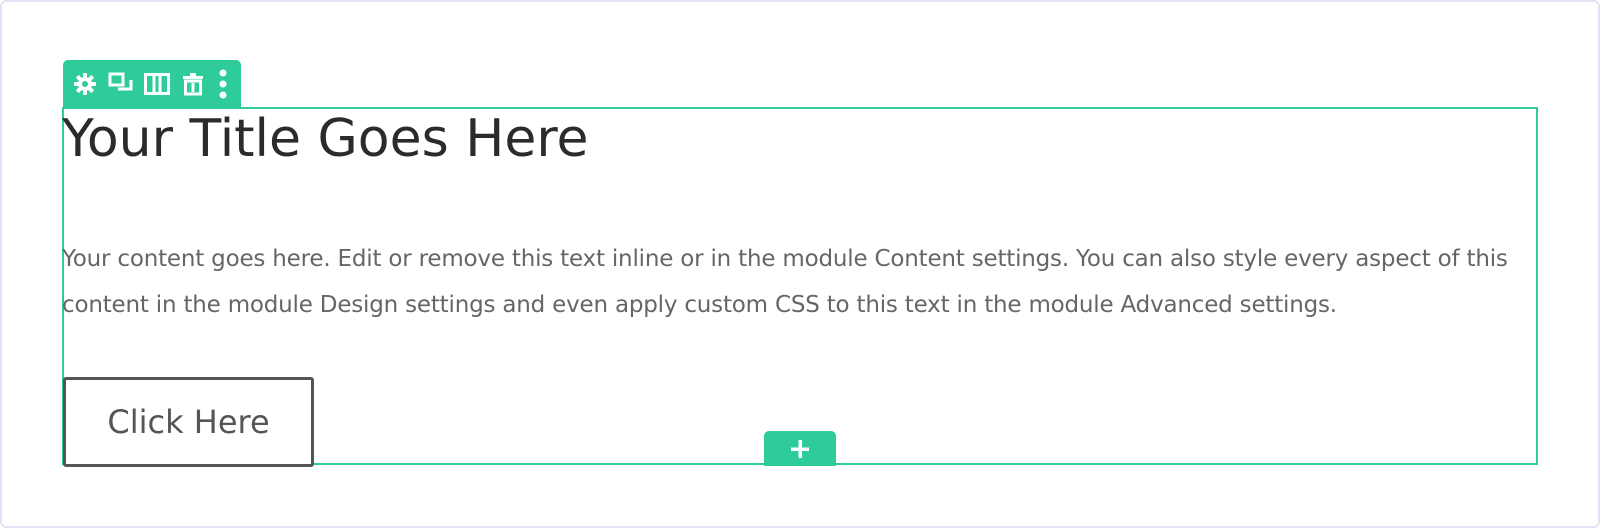  I want to click on gear-icon, so click(85, 83).